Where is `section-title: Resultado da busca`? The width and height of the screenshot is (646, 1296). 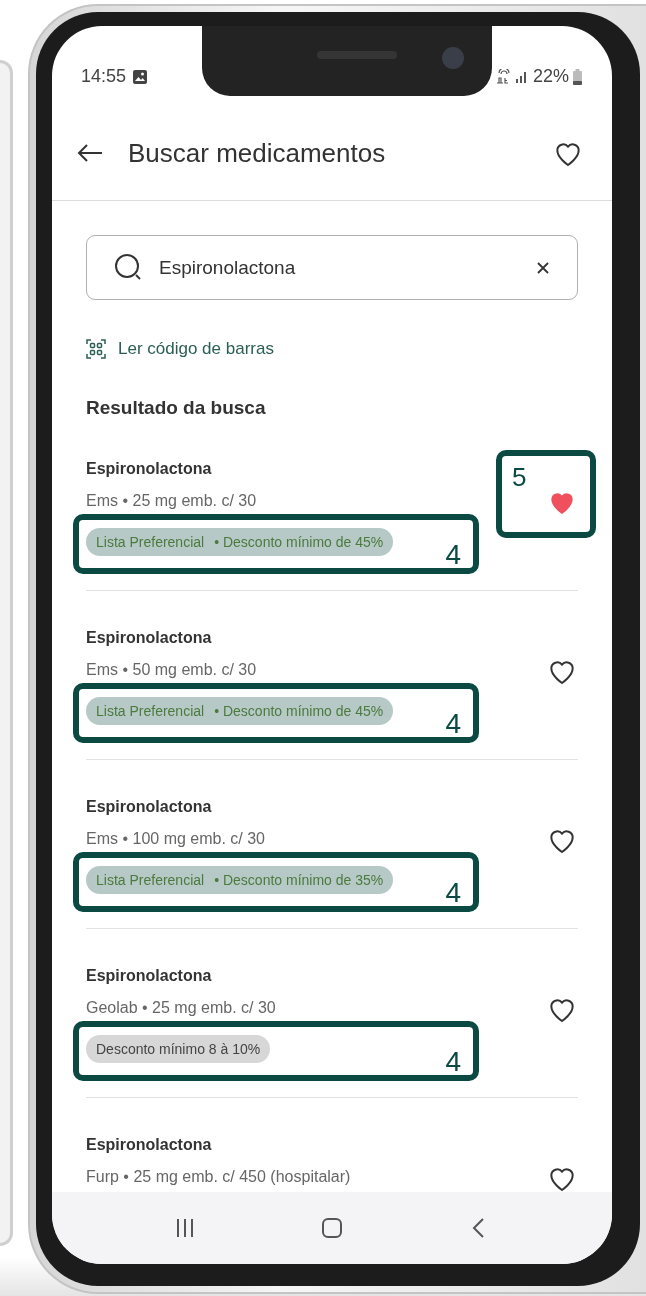 section-title: Resultado da busca is located at coordinates (176, 408).